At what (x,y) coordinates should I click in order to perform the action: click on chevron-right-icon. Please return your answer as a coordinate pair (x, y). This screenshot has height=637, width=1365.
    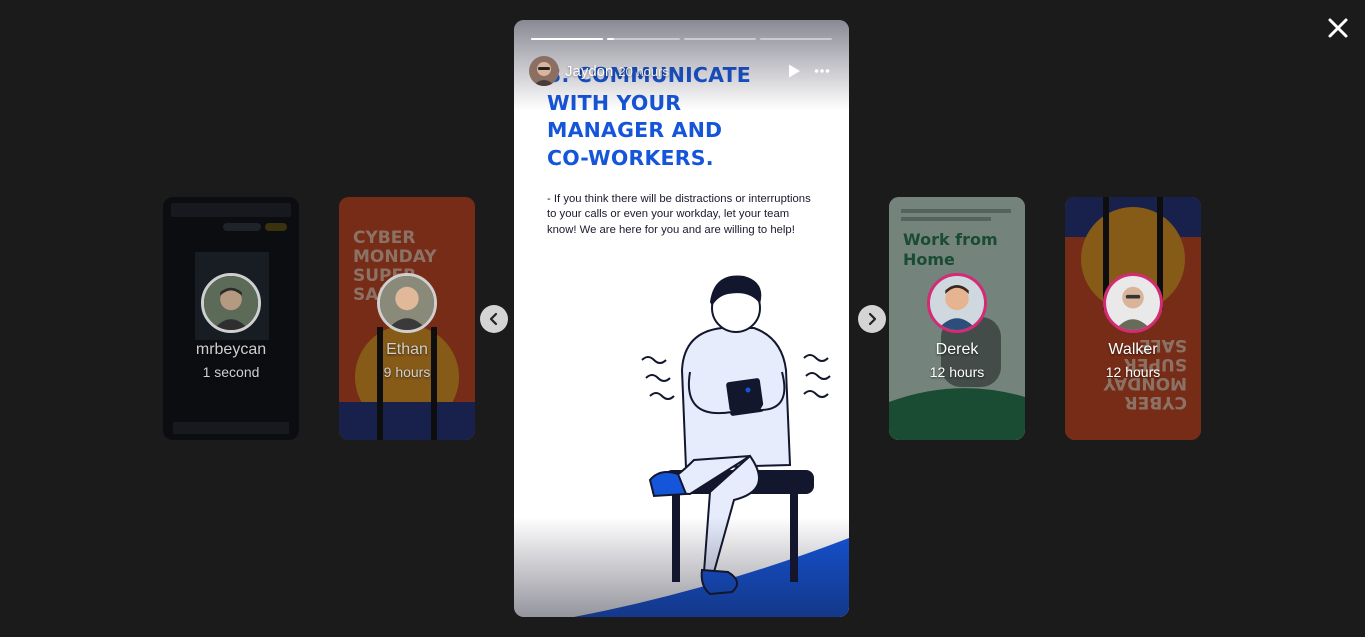
    Looking at the image, I should click on (872, 319).